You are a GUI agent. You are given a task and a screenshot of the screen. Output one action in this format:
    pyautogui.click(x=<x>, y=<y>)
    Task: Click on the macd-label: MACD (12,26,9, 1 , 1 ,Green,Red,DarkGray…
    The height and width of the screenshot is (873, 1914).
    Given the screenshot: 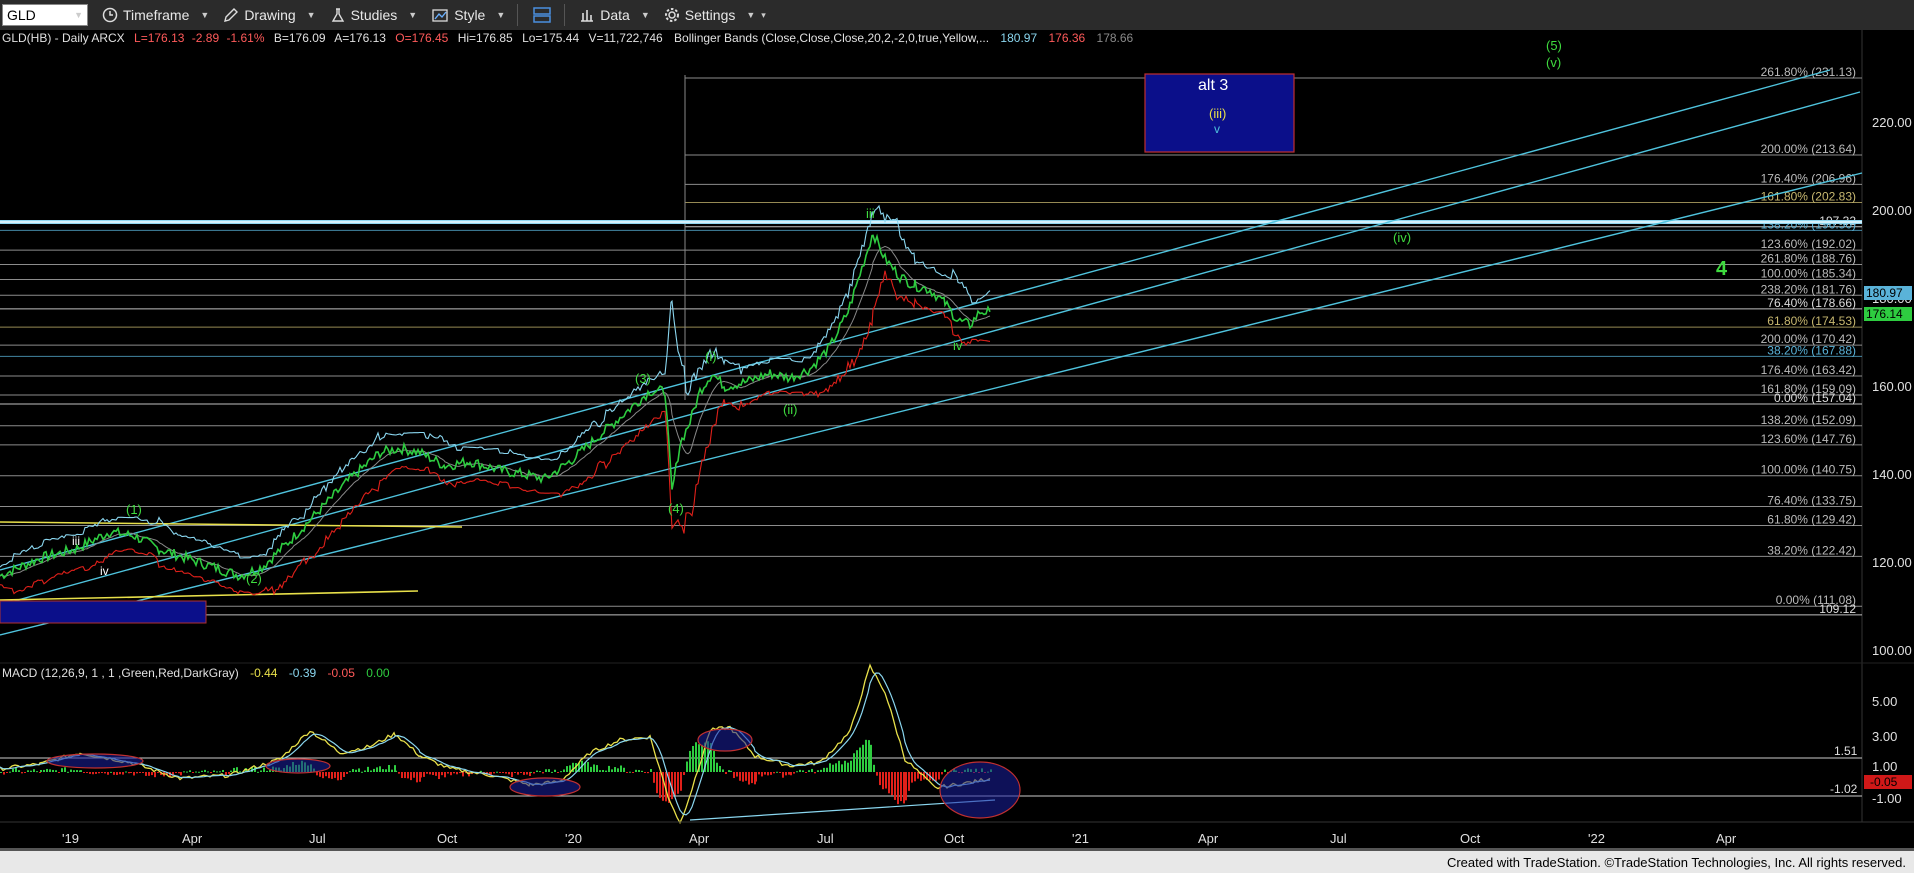 What is the action you would take?
    pyautogui.click(x=120, y=673)
    